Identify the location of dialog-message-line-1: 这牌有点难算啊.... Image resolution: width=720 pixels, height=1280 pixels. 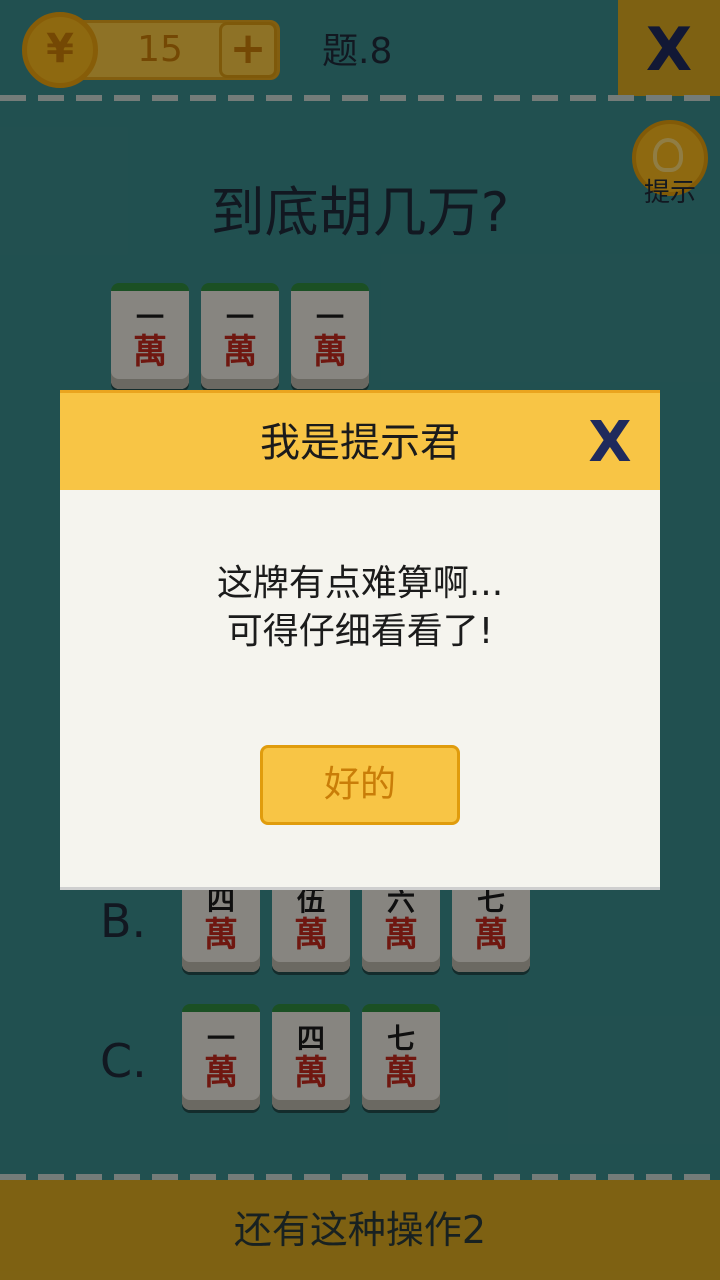
(360, 583).